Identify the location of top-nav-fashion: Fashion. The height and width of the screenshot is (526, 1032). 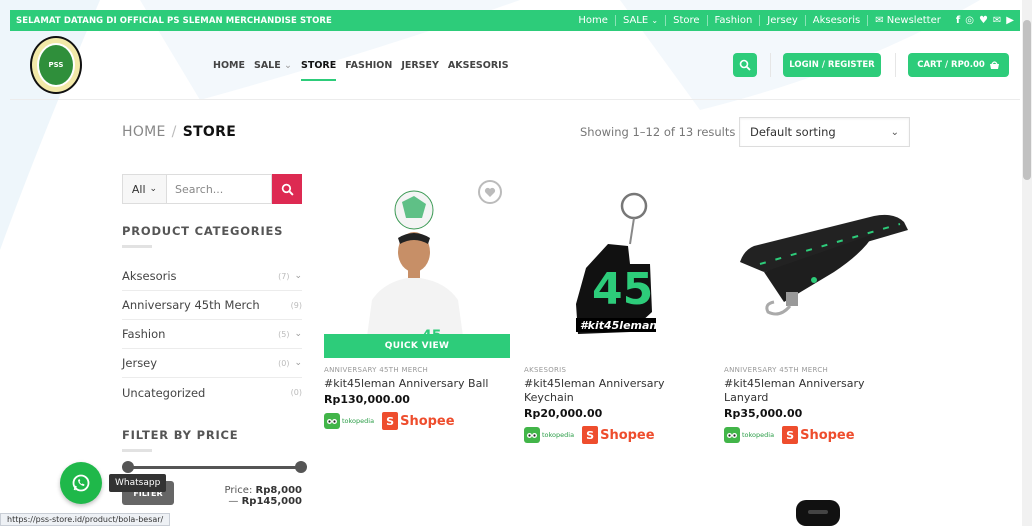
(733, 20).